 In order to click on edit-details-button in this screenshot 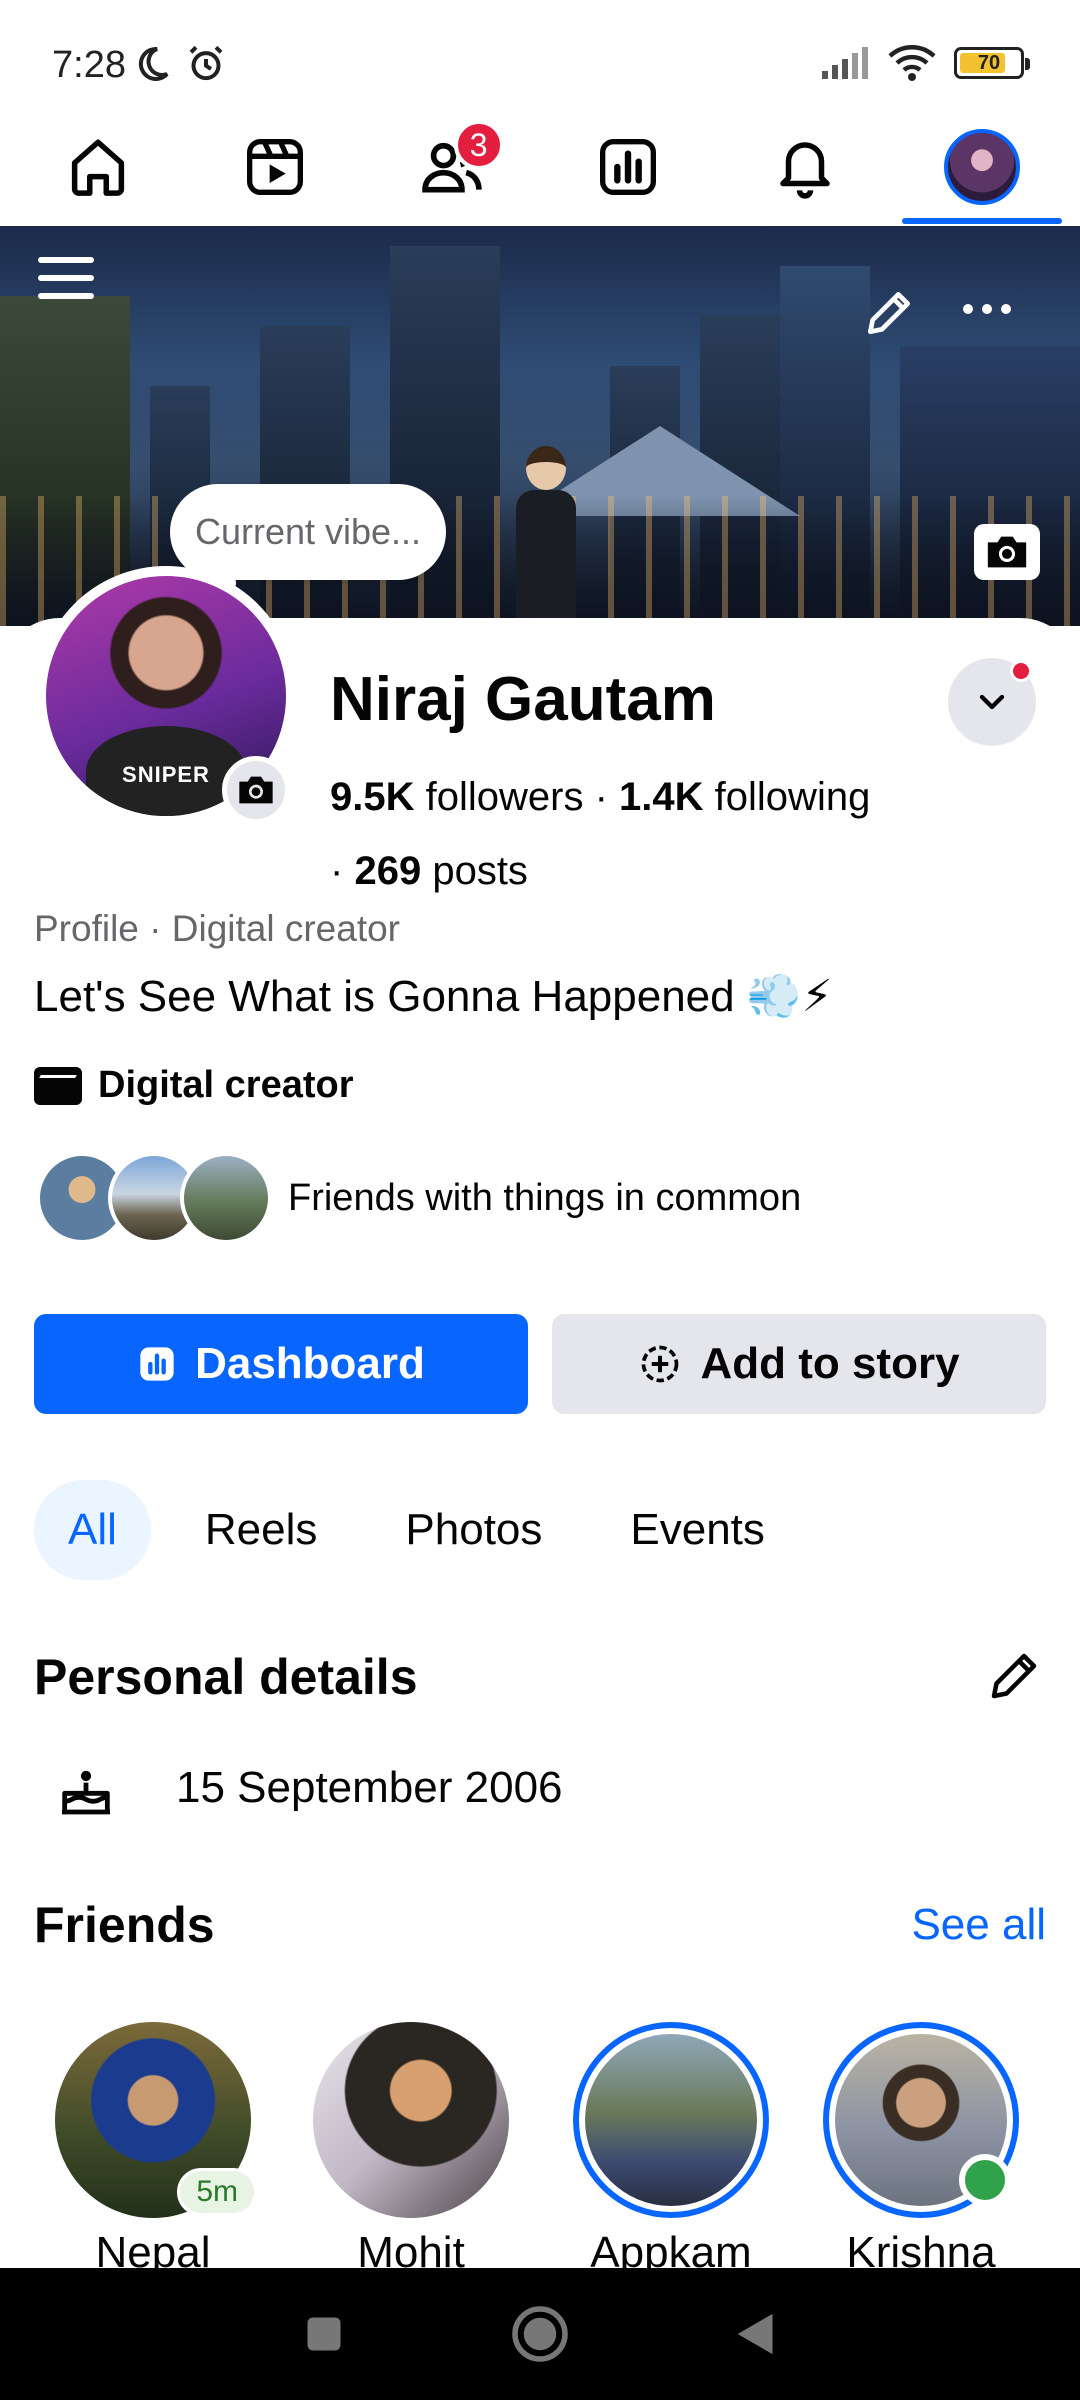, I will do `click(1014, 1676)`.